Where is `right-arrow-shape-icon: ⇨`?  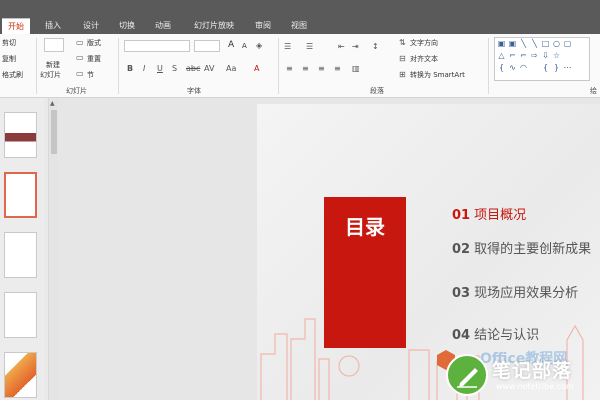 right-arrow-shape-icon: ⇨ is located at coordinates (534, 56).